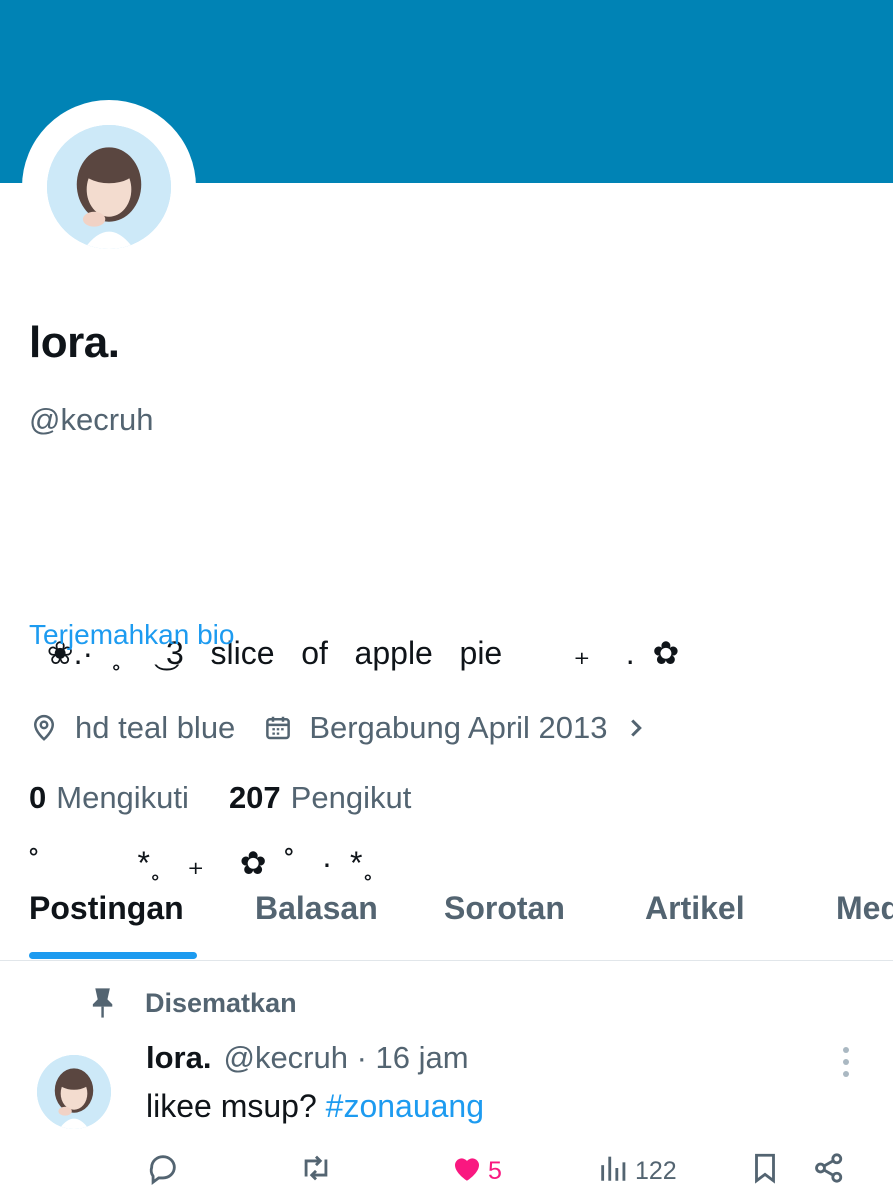 Image resolution: width=893 pixels, height=1200 pixels. I want to click on profile-avatar, so click(109, 187).